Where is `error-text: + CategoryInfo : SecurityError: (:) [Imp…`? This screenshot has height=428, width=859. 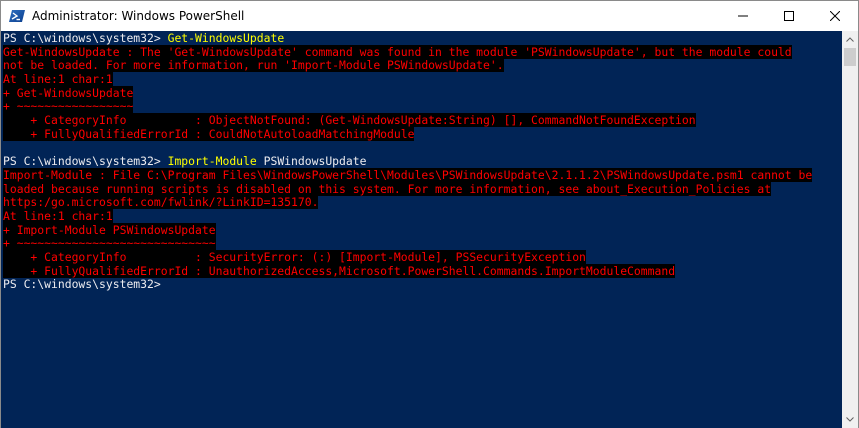 error-text: + CategoryInfo : SecurityError: (:) [Imp… is located at coordinates (294, 257).